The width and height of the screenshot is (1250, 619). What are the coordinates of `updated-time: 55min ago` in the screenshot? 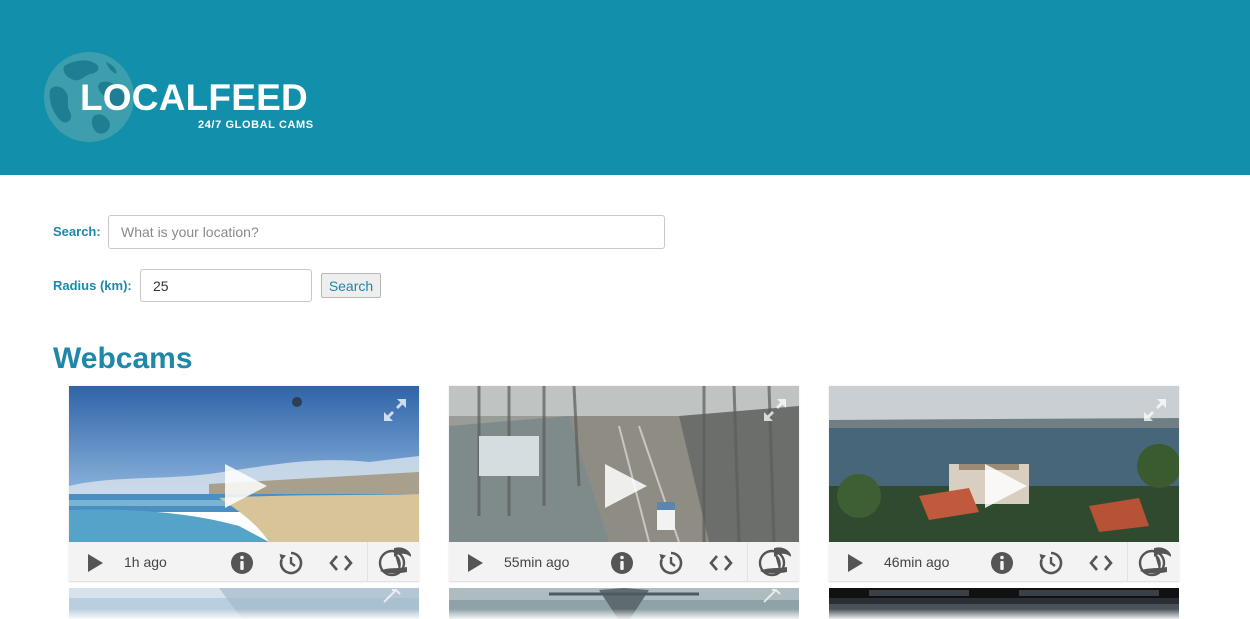 It's located at (537, 562).